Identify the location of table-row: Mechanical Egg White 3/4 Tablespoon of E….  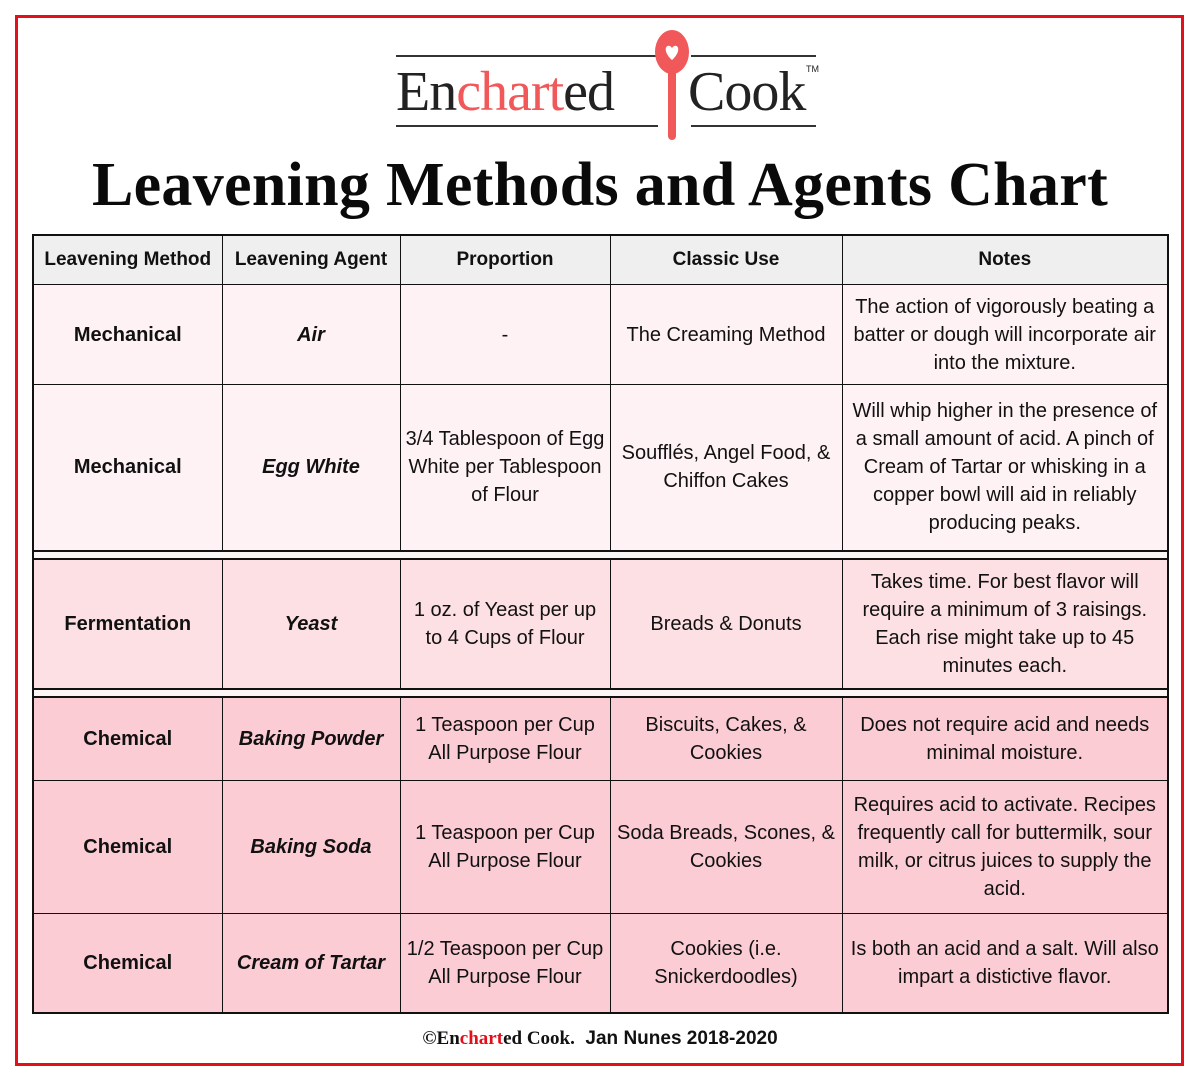
(600, 467).